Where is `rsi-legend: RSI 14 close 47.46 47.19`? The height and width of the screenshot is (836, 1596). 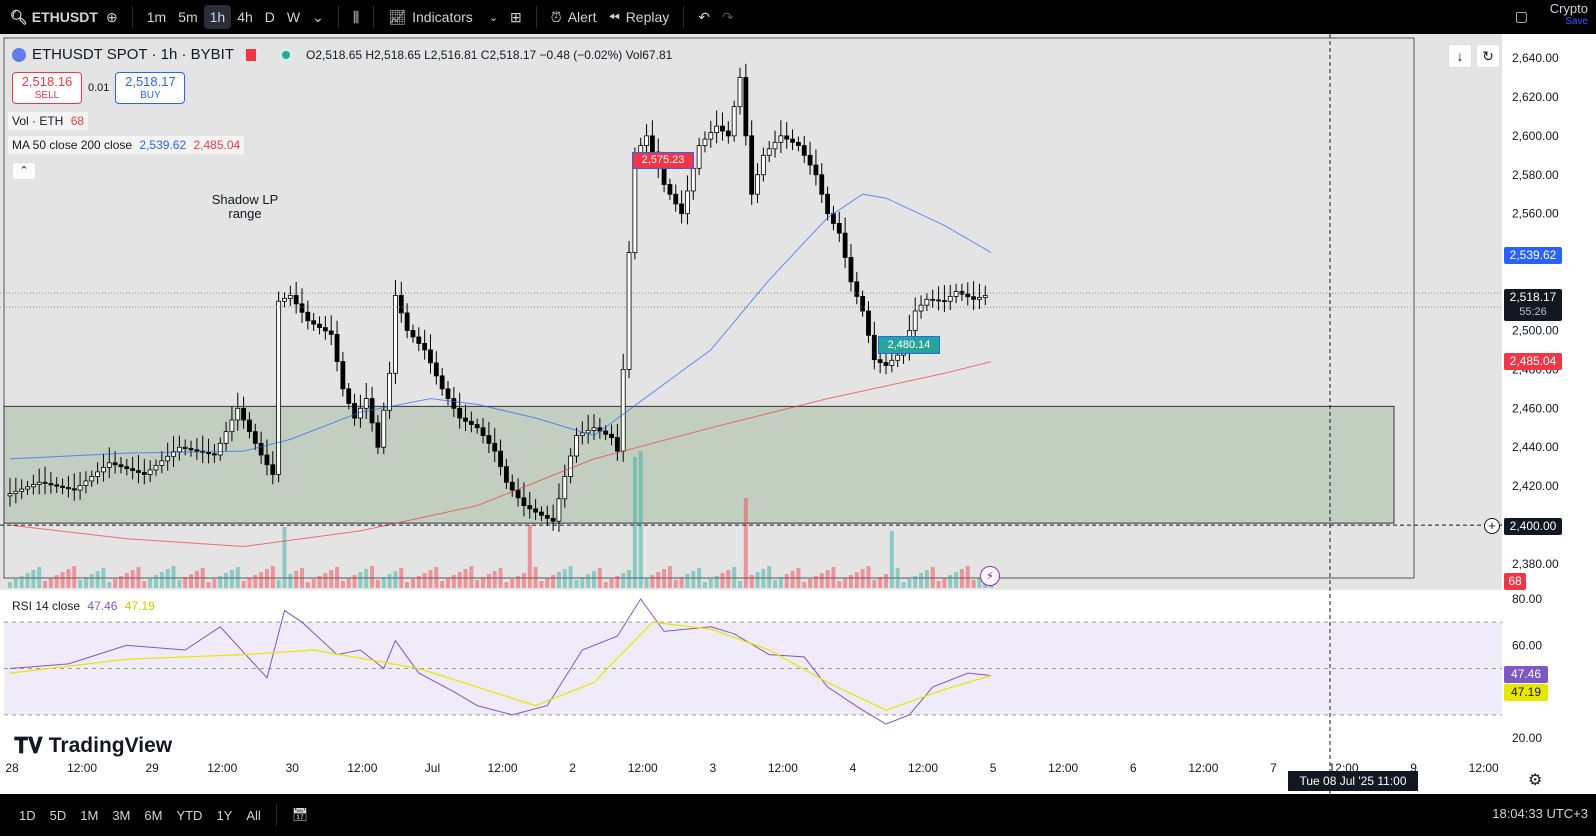
rsi-legend: RSI 14 close 47.46 47.19 is located at coordinates (83, 606).